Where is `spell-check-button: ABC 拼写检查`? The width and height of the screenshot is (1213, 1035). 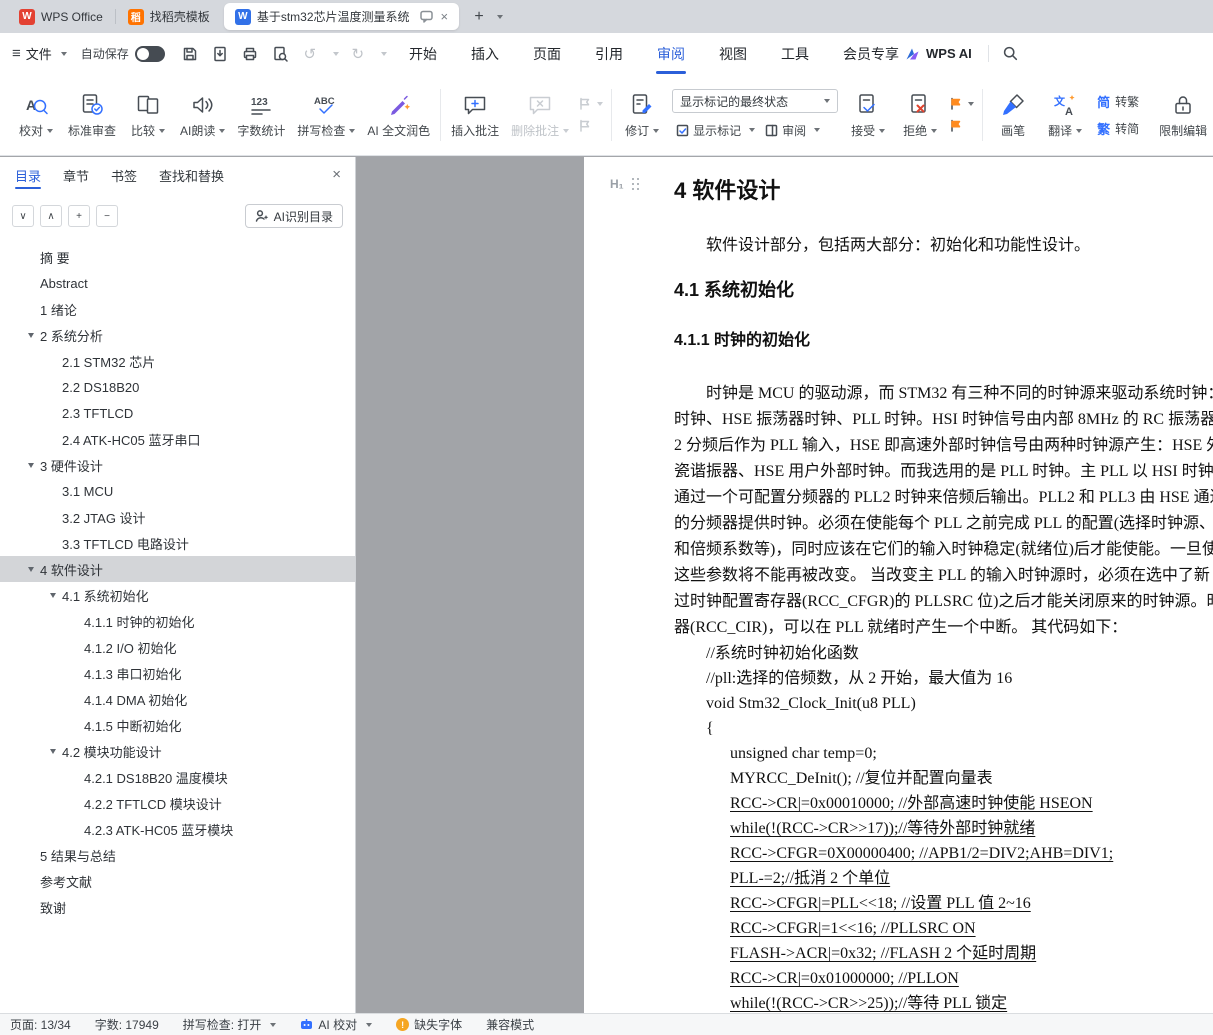 spell-check-button: ABC 拼写检查 is located at coordinates (326, 114).